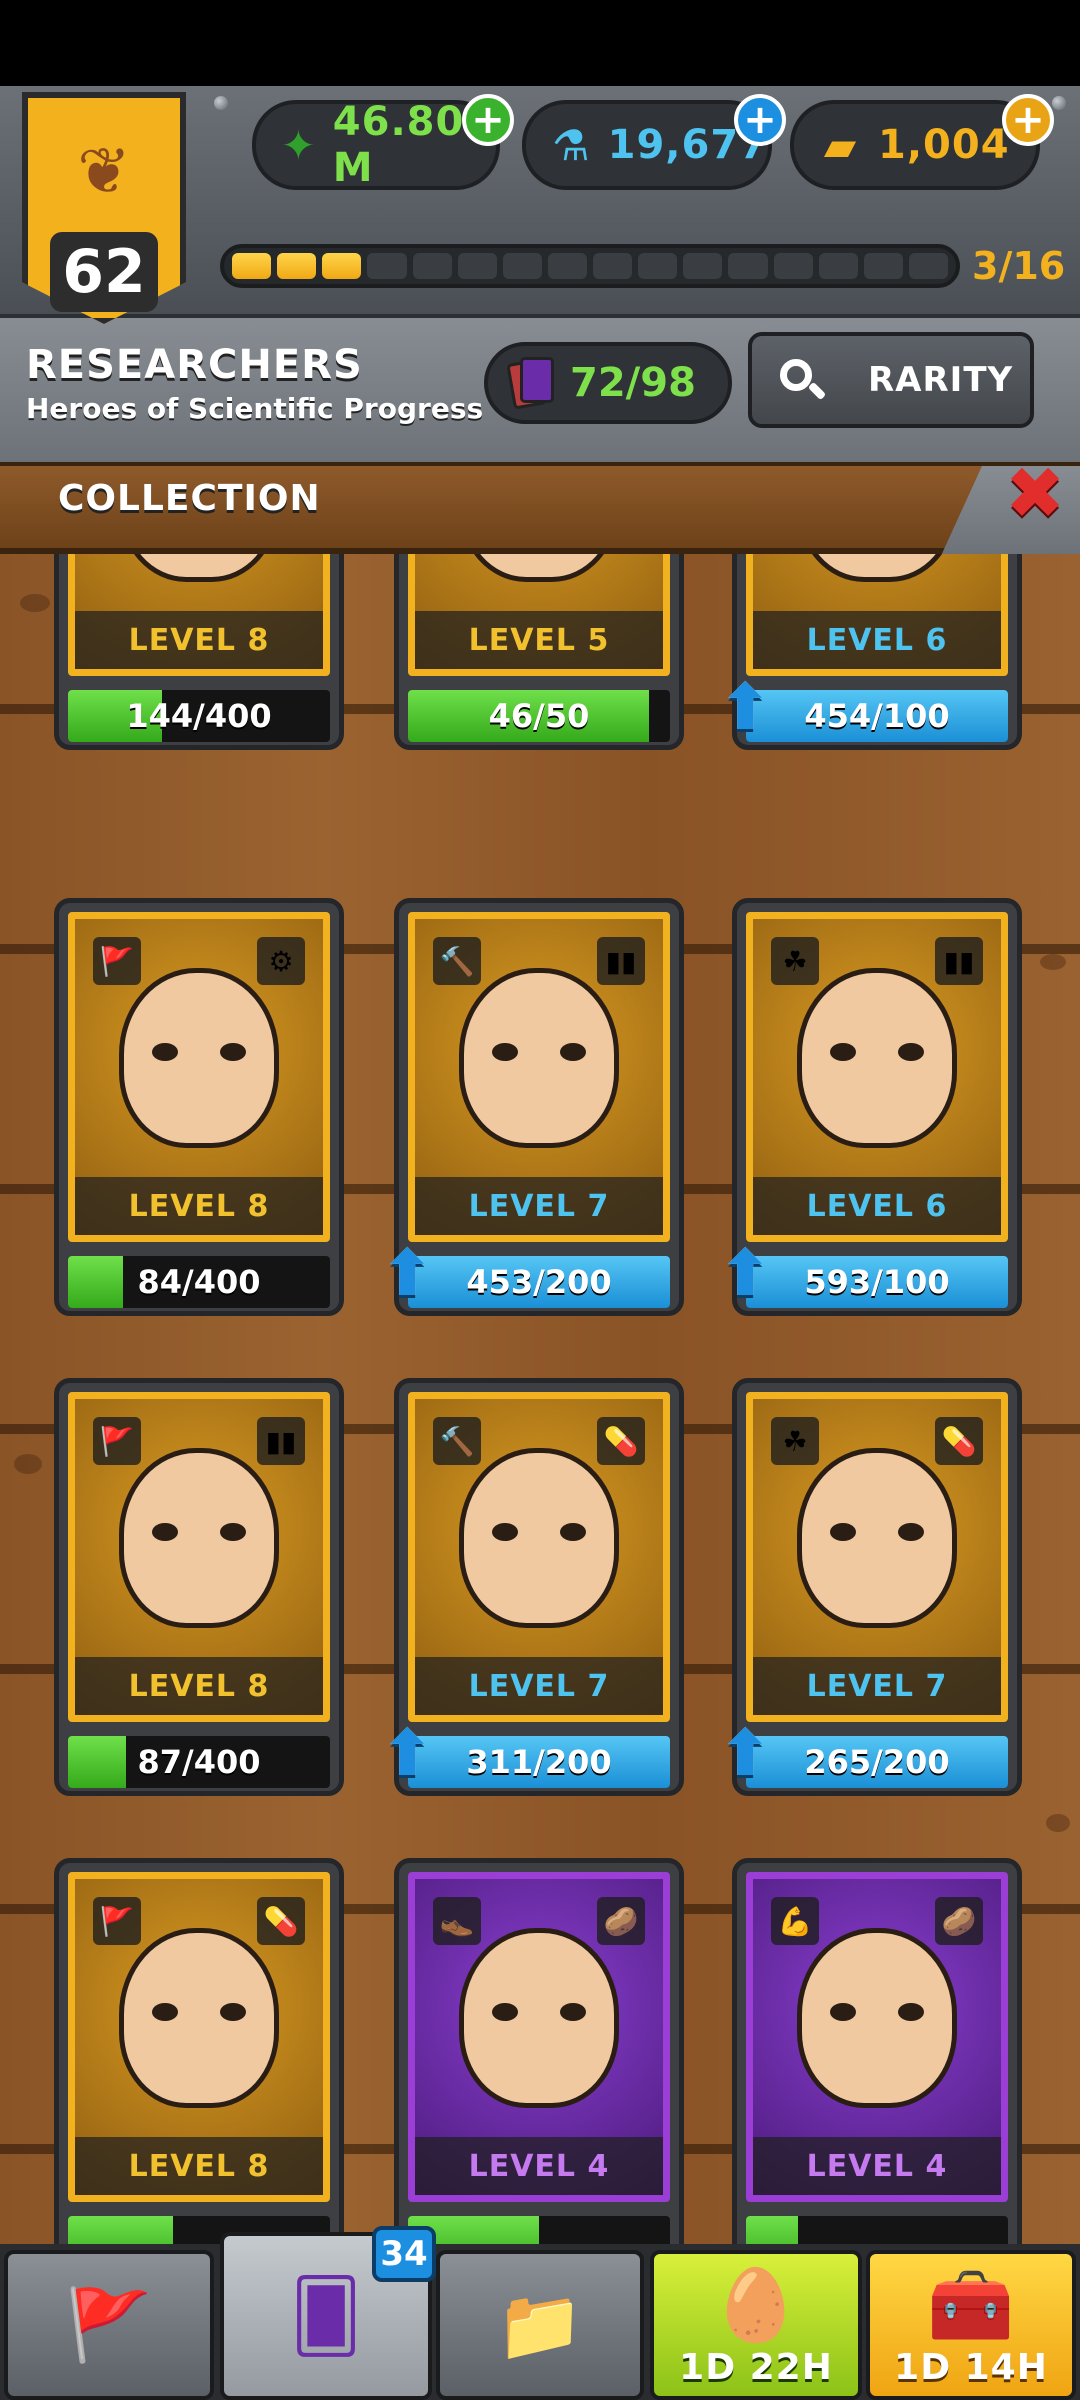  I want to click on player-level-badge: ❦ 62, so click(104, 214).